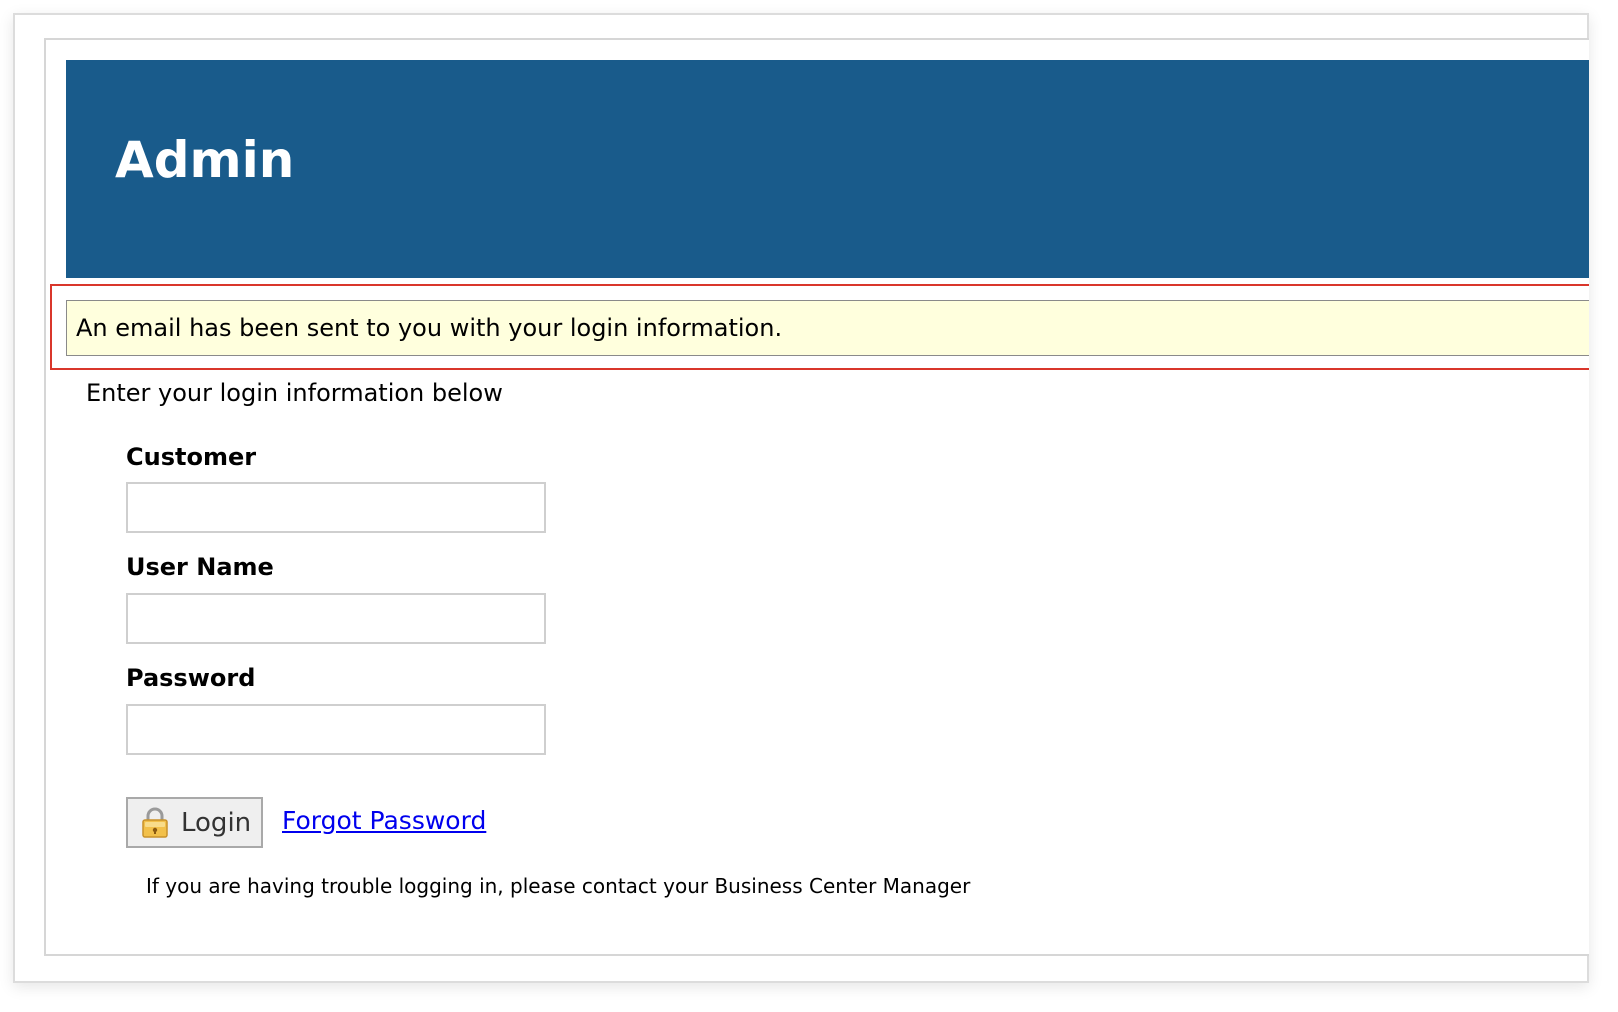  What do you see at coordinates (191, 457) in the screenshot?
I see `customer-label: Customer` at bounding box center [191, 457].